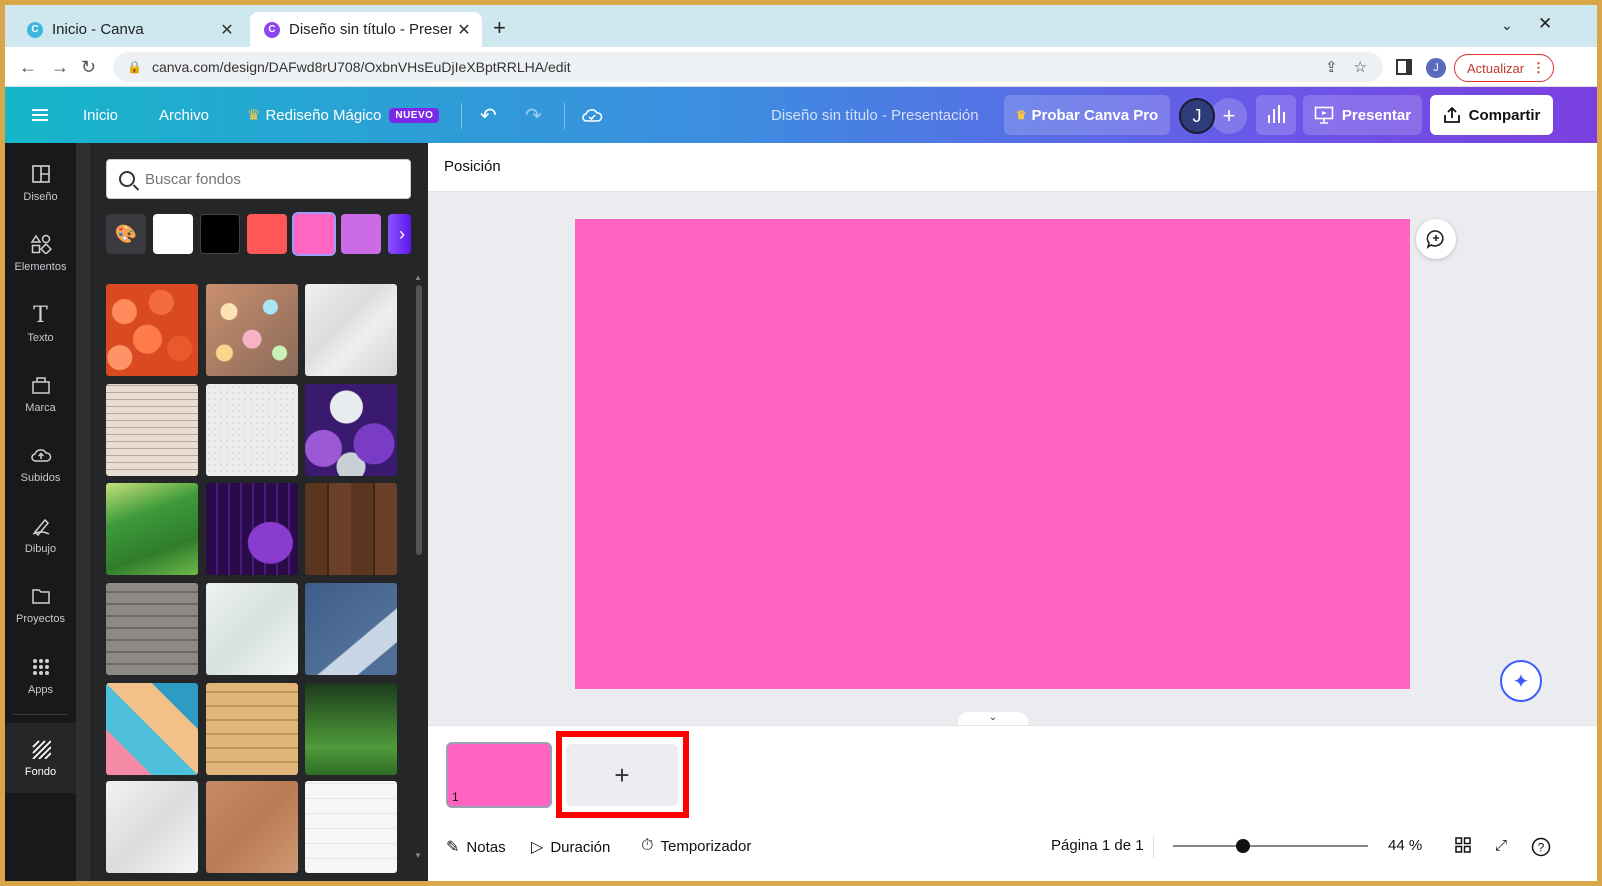 The width and height of the screenshot is (1602, 886). I want to click on timer-button: ⏱ Temporizador, so click(696, 846).